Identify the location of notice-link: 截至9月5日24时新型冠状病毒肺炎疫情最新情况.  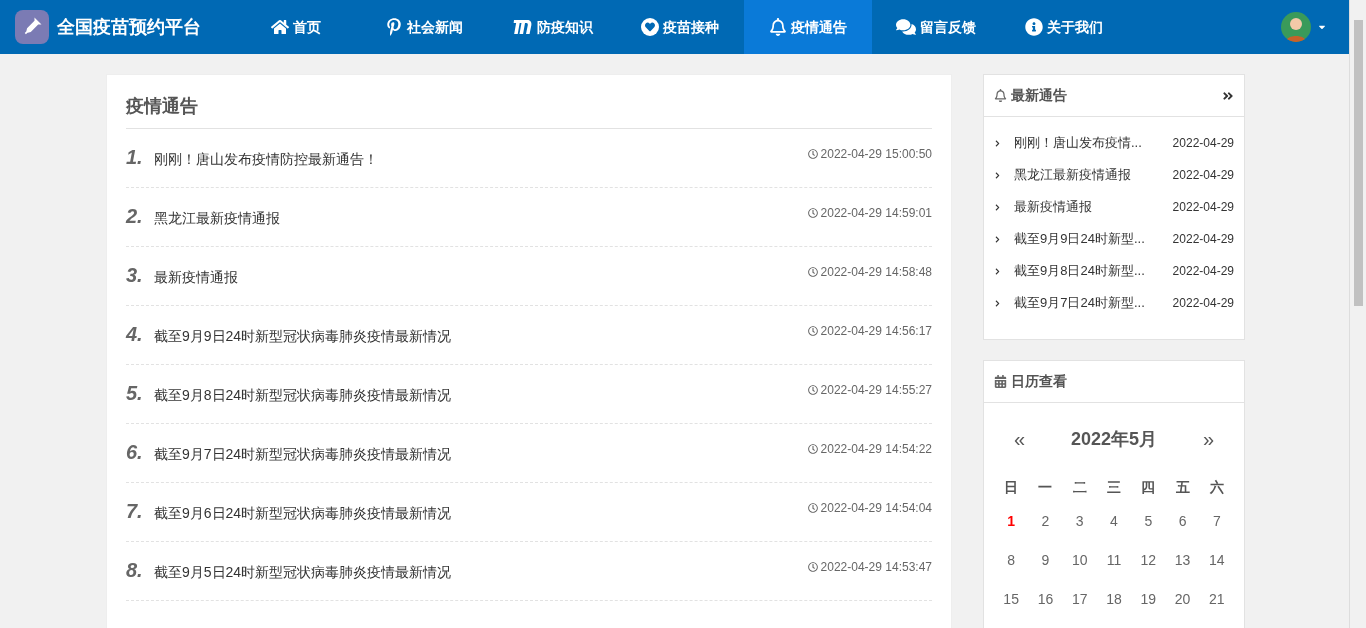
(303, 572).